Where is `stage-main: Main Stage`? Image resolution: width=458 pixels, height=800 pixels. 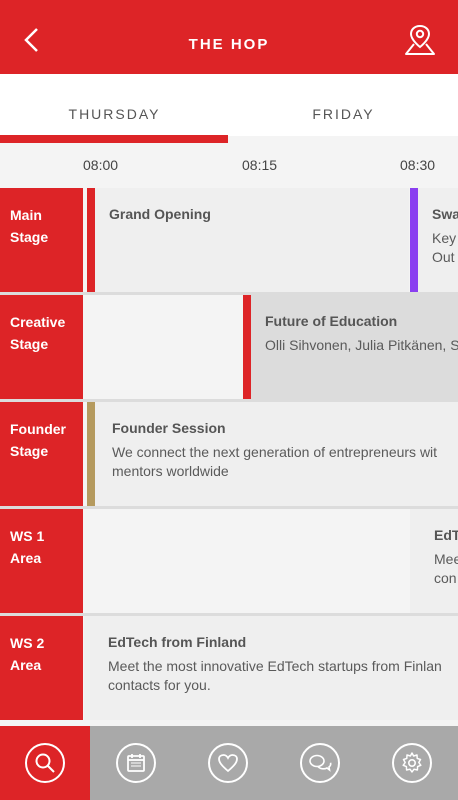 stage-main: Main Stage is located at coordinates (41, 240).